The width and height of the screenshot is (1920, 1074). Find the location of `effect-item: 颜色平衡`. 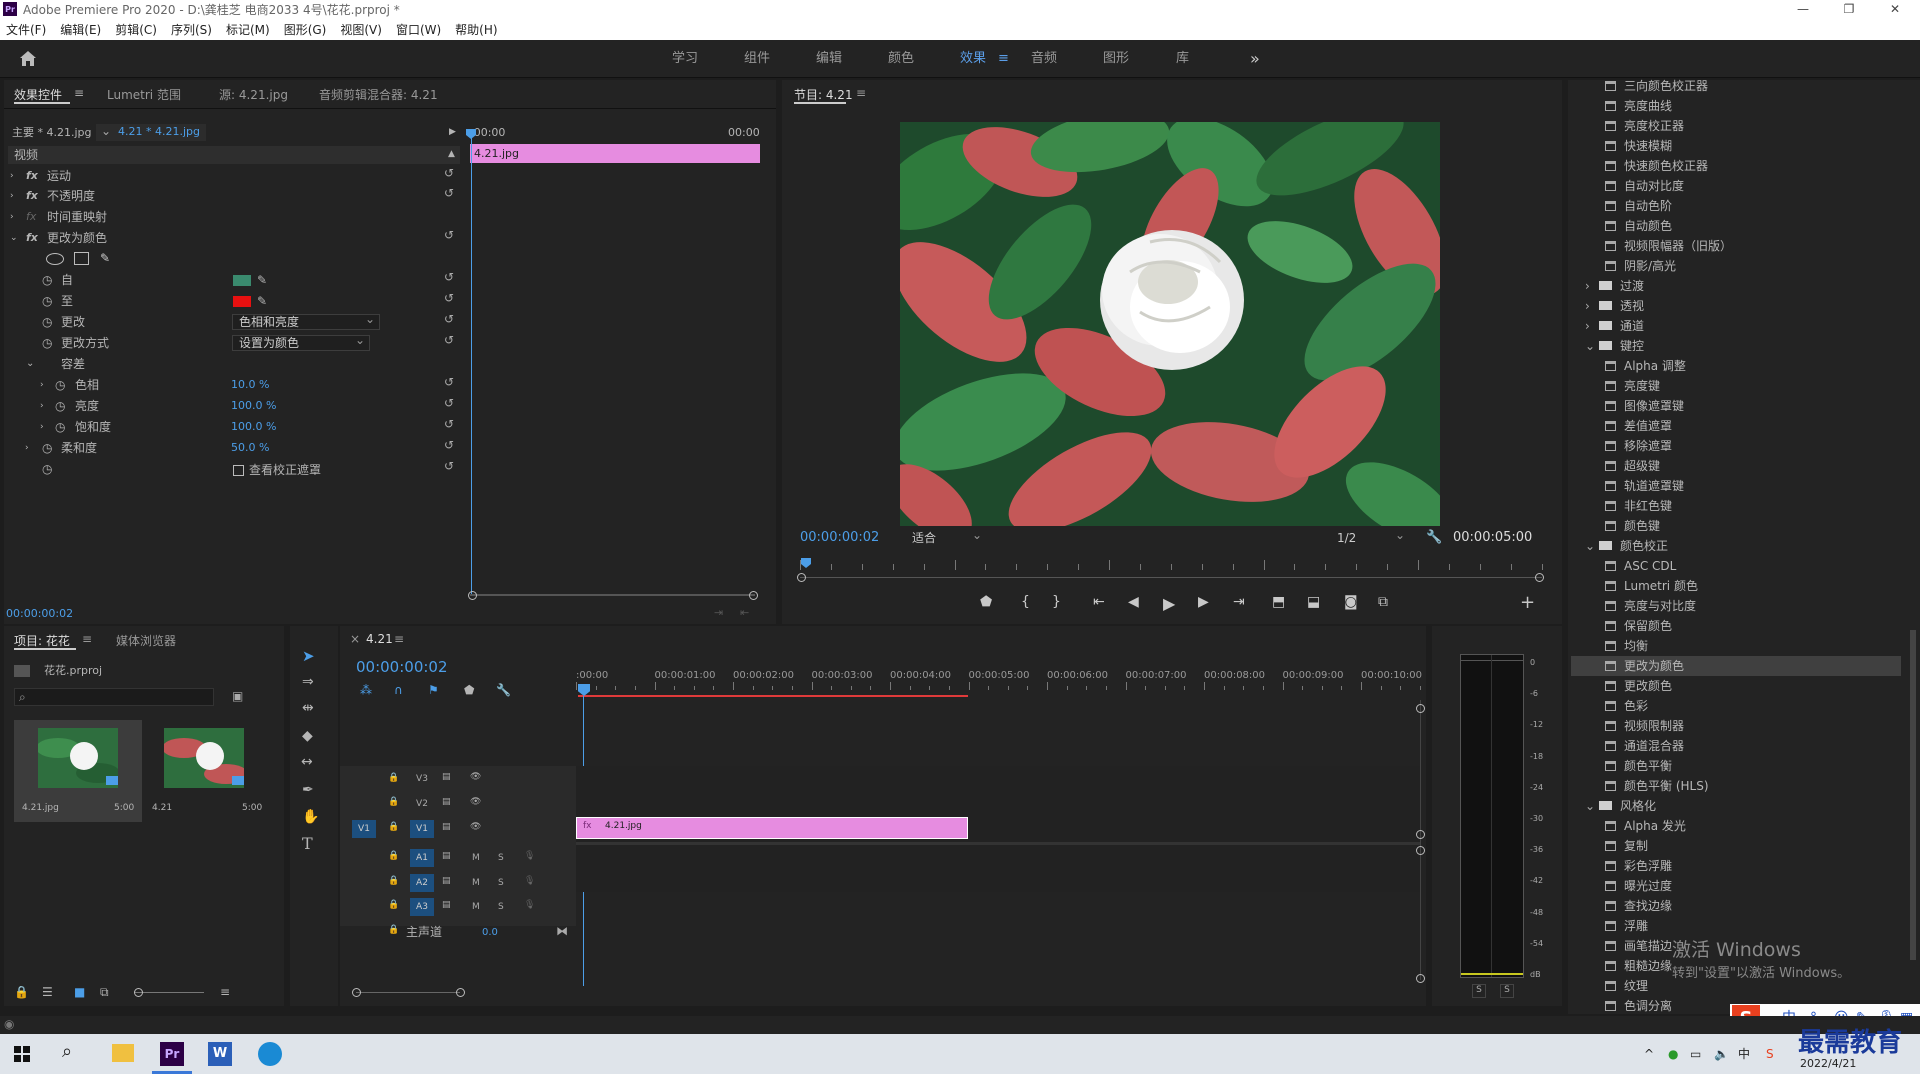

effect-item: 颜色平衡 is located at coordinates (1638, 766).